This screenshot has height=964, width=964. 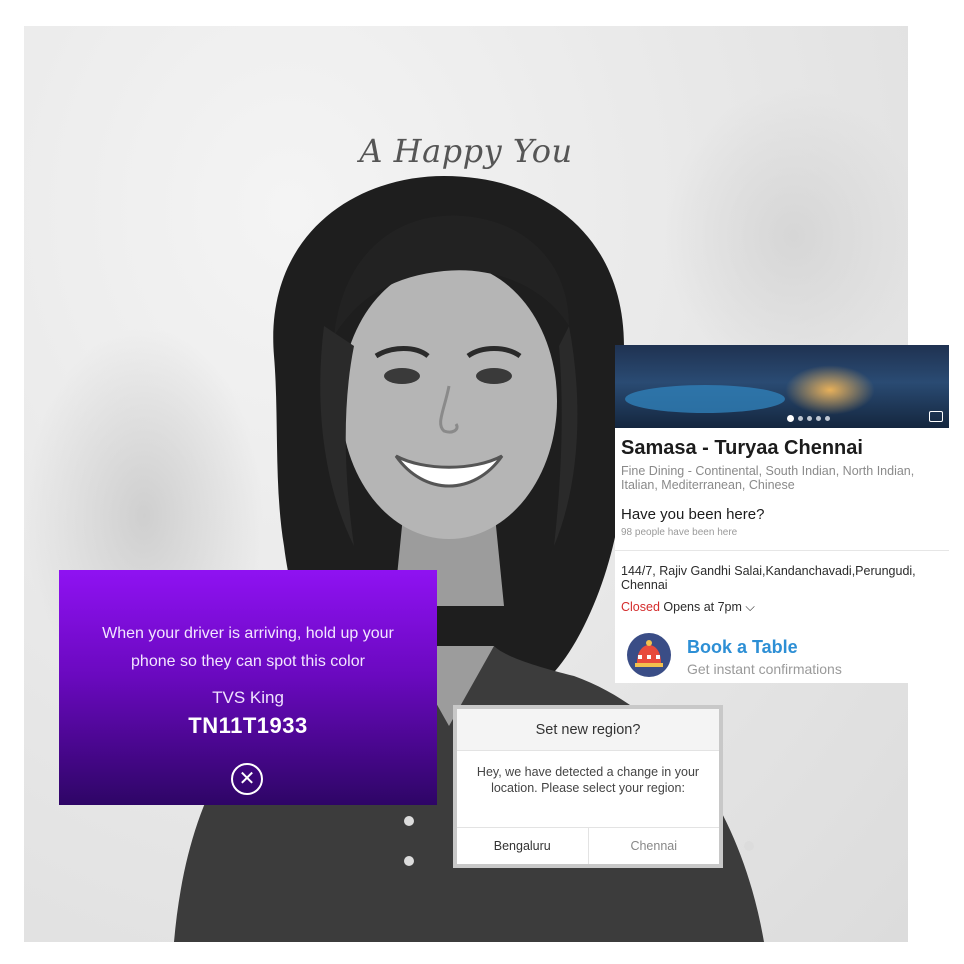 I want to click on restaurant-name: Samasa - Turyaa Chennai, so click(x=742, y=448).